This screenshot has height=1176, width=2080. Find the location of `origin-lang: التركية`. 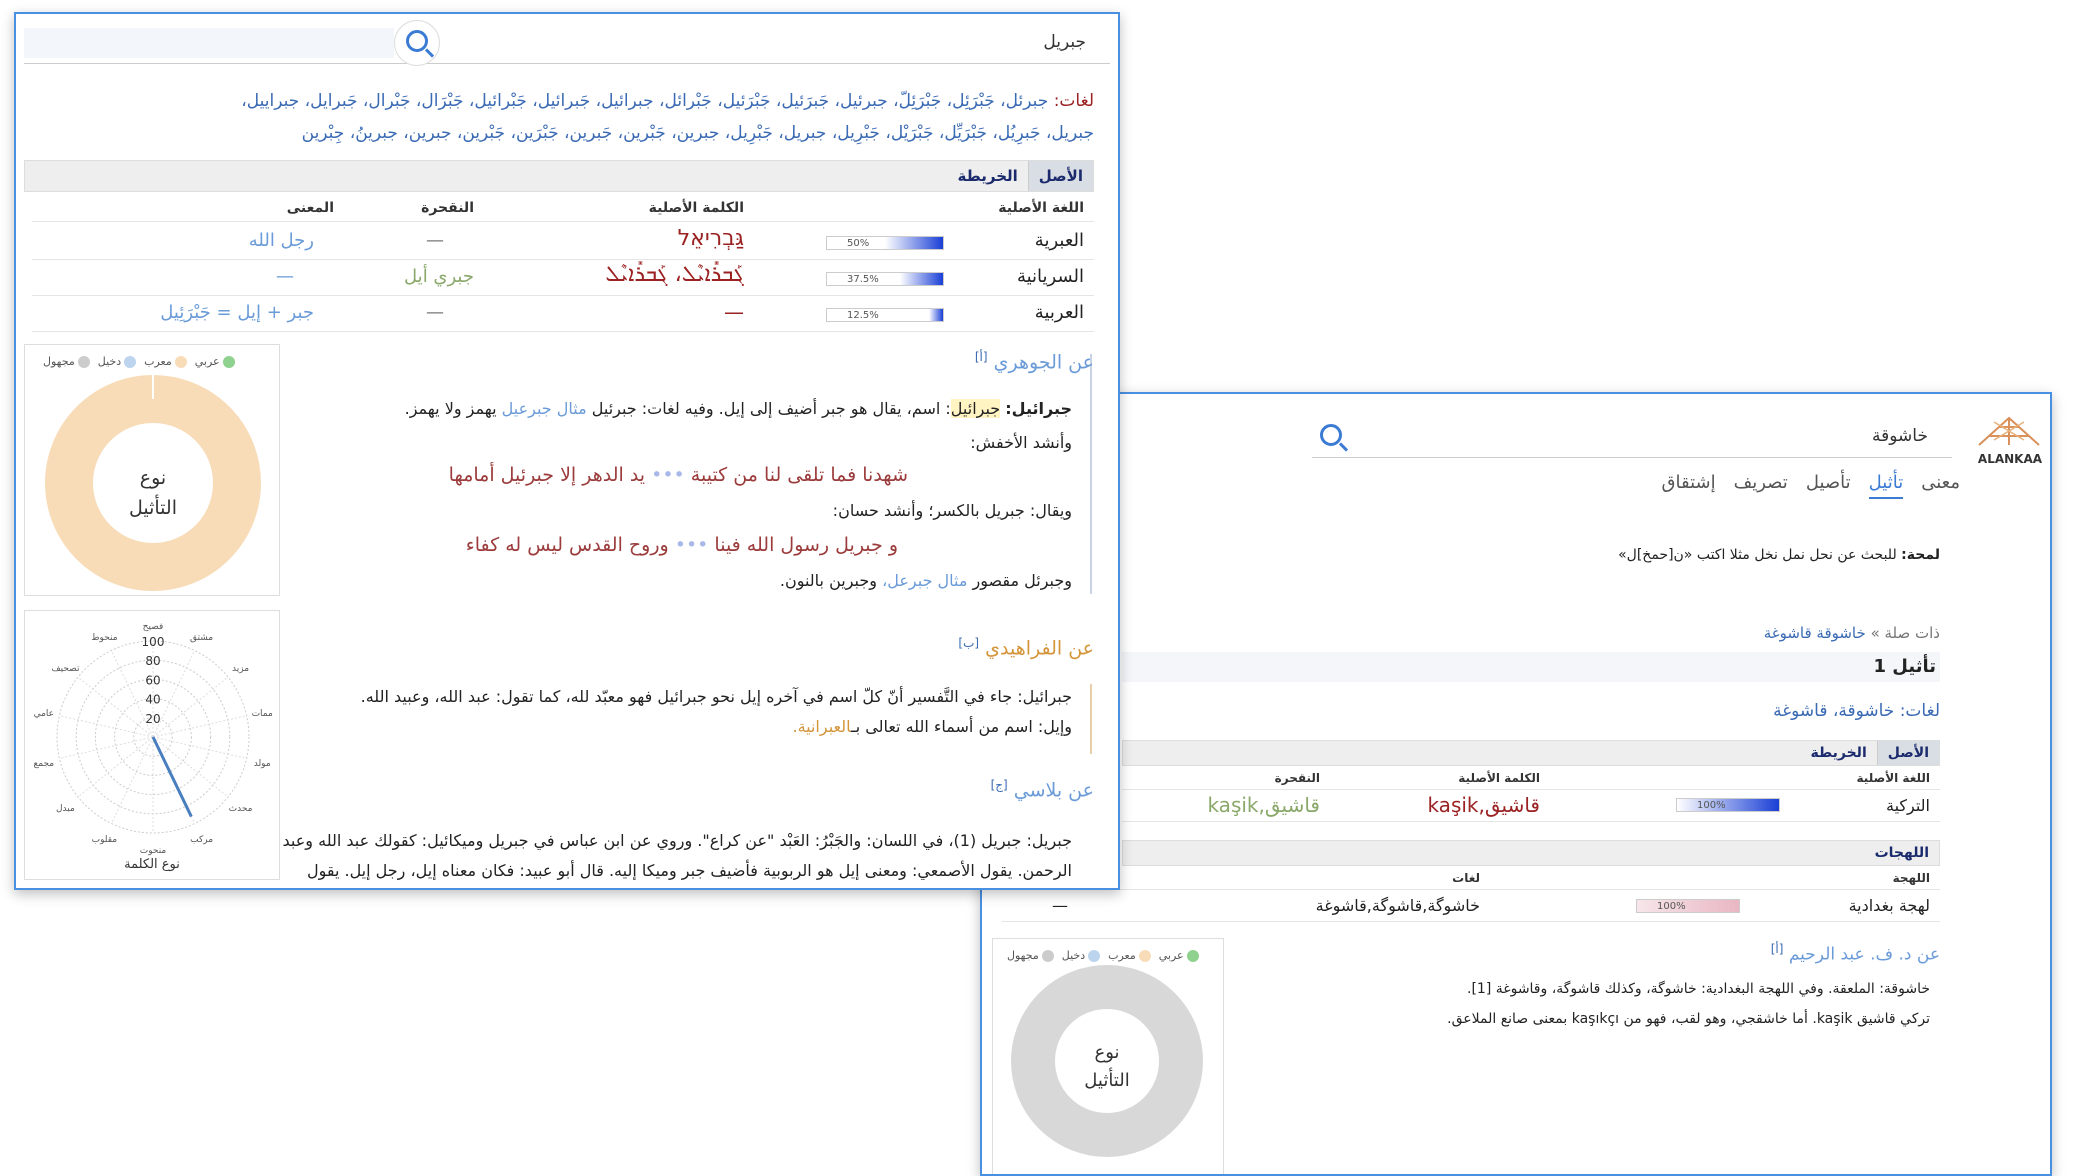

origin-lang: التركية is located at coordinates (1908, 805).